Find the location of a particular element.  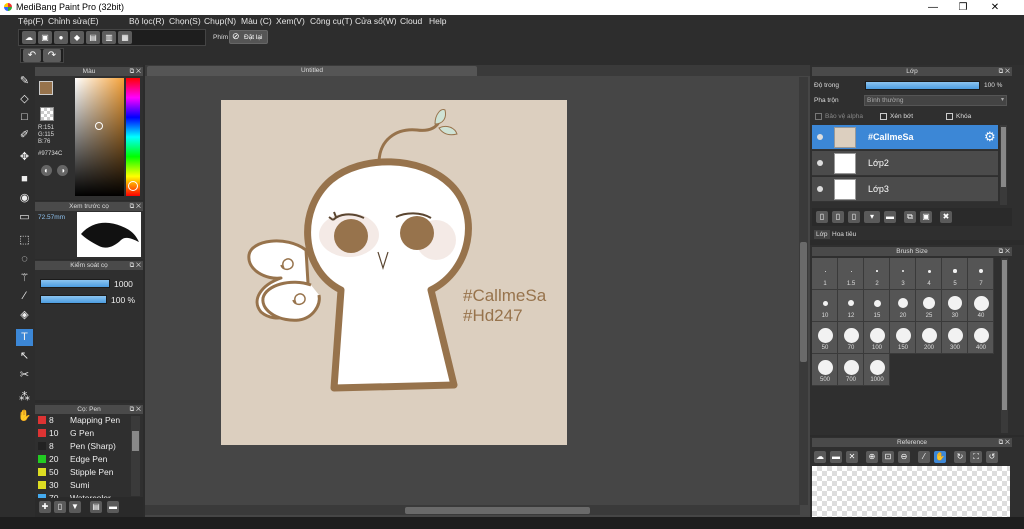

brush-tool-icon: ✎ is located at coordinates (24, 81).